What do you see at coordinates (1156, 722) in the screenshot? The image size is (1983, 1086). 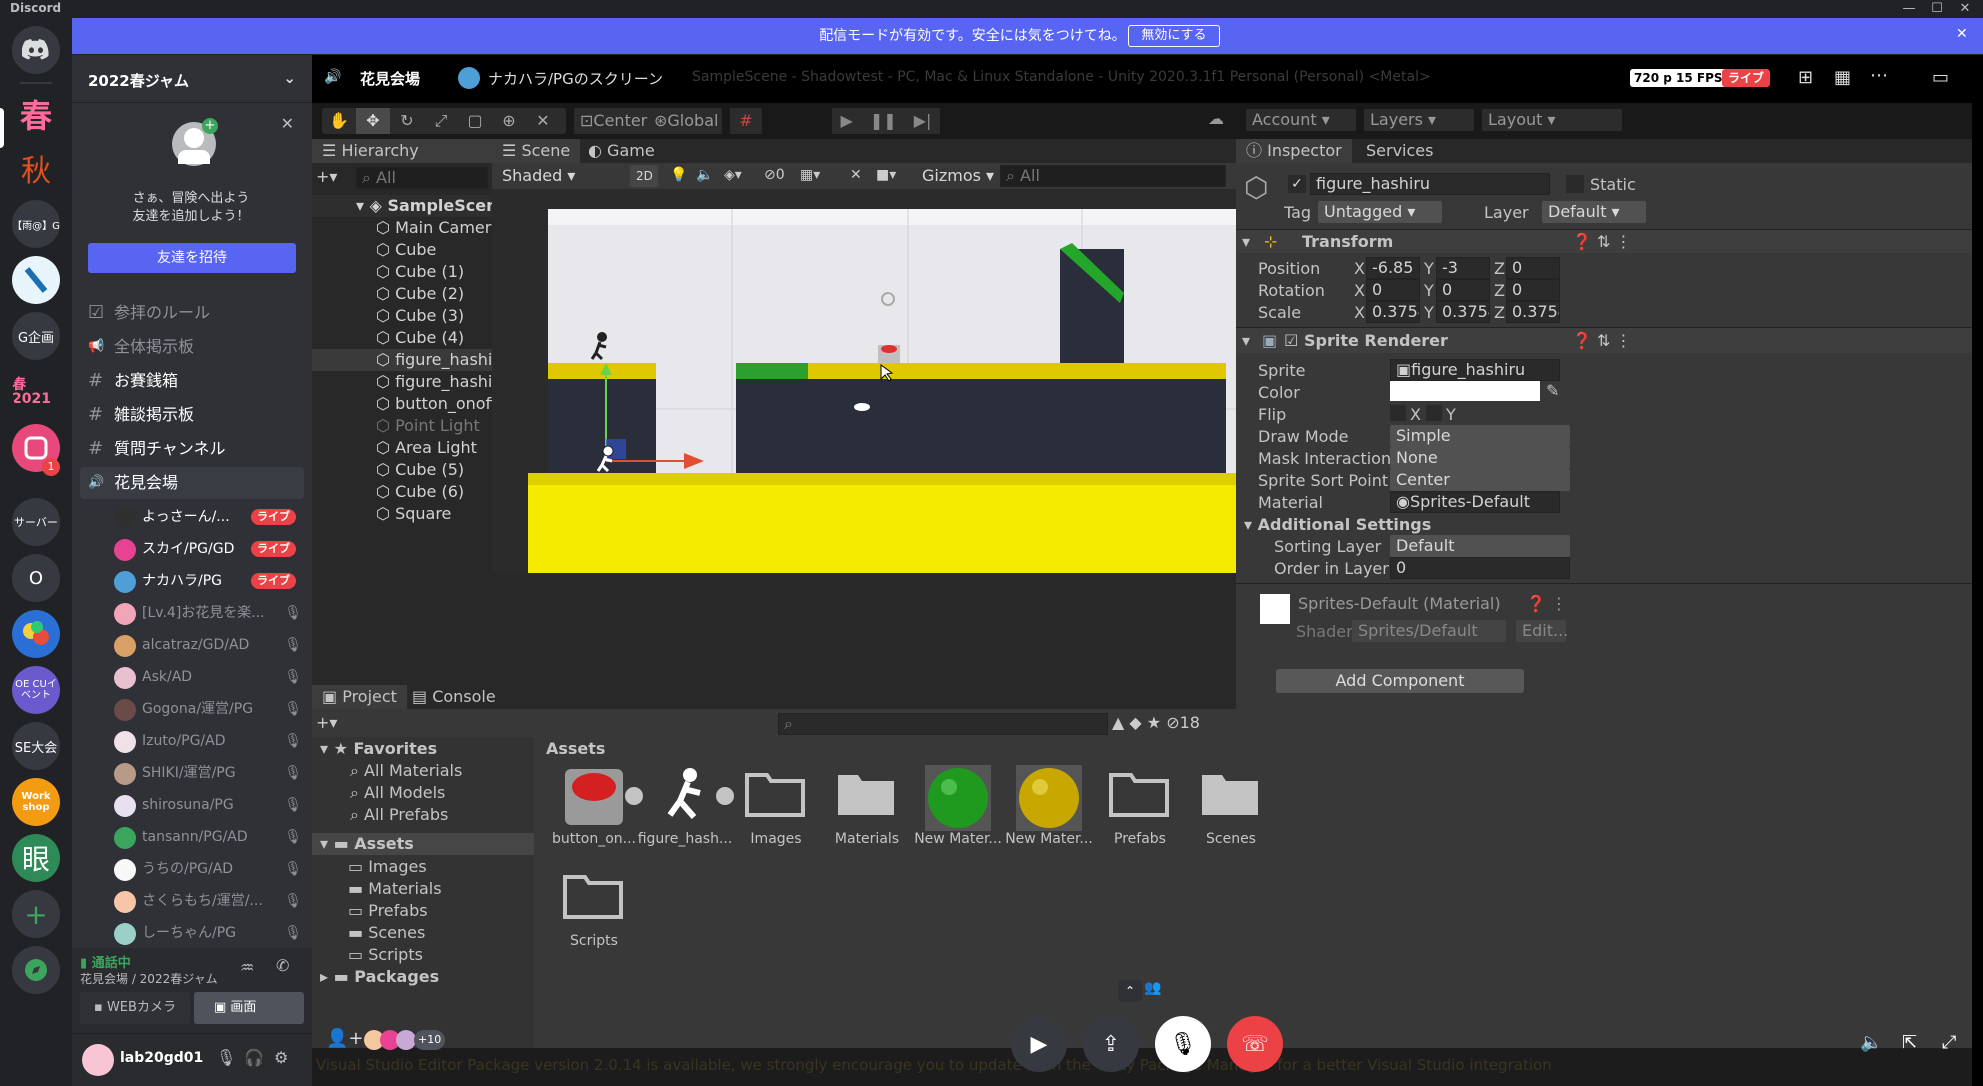 I see `filter-icons: ▲ ◆ ★ ⊘18` at bounding box center [1156, 722].